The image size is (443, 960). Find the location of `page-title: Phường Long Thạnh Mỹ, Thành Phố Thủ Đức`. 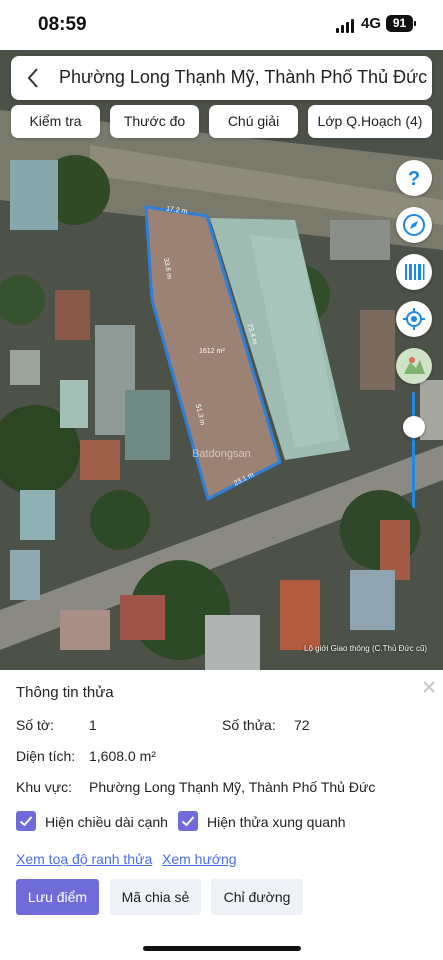

page-title: Phường Long Thạnh Mỹ, Thành Phố Thủ Đức is located at coordinates (243, 77).